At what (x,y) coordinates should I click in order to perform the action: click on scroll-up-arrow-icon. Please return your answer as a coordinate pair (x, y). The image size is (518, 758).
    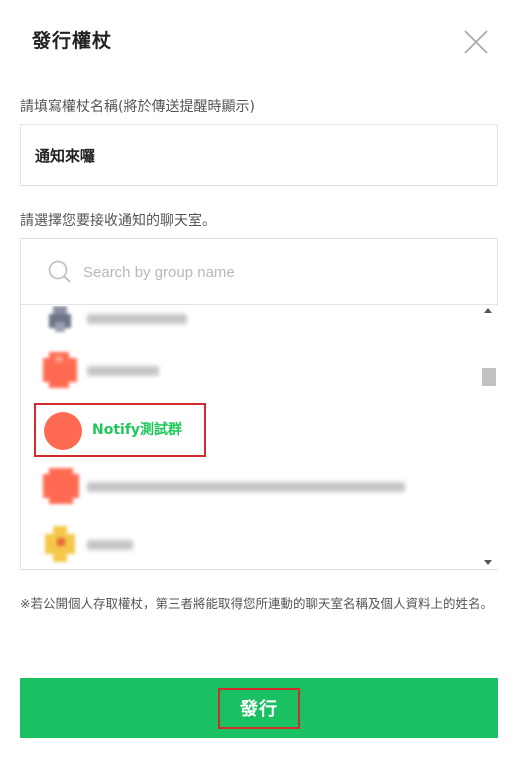
    Looking at the image, I should click on (488, 310).